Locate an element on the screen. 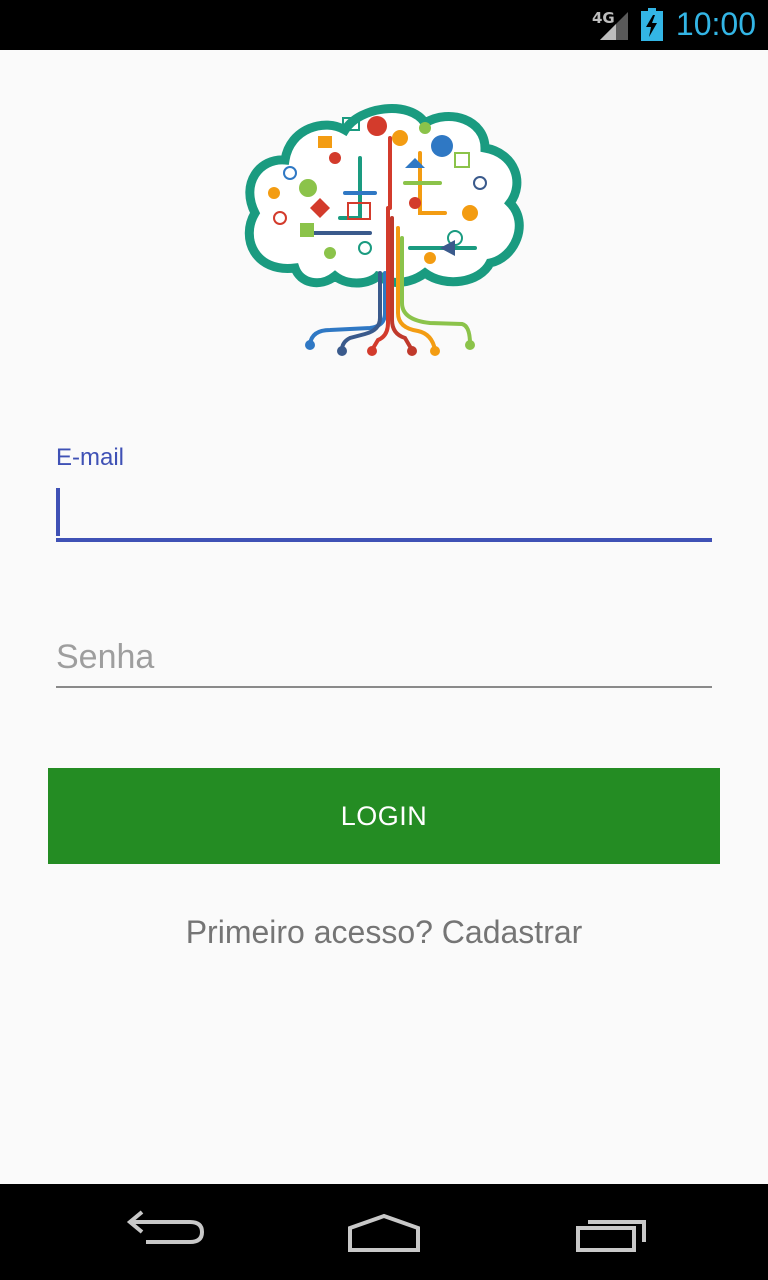  signup-link: Primeiro acesso? Cadastrar is located at coordinates (384, 932).